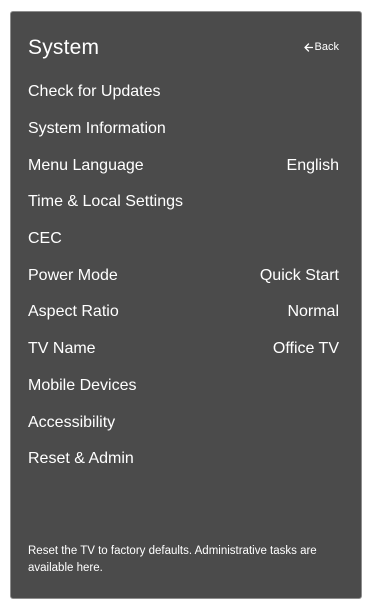 The image size is (374, 610). What do you see at coordinates (183, 459) in the screenshot?
I see `menu-item-reset-admin: Reset & Admin` at bounding box center [183, 459].